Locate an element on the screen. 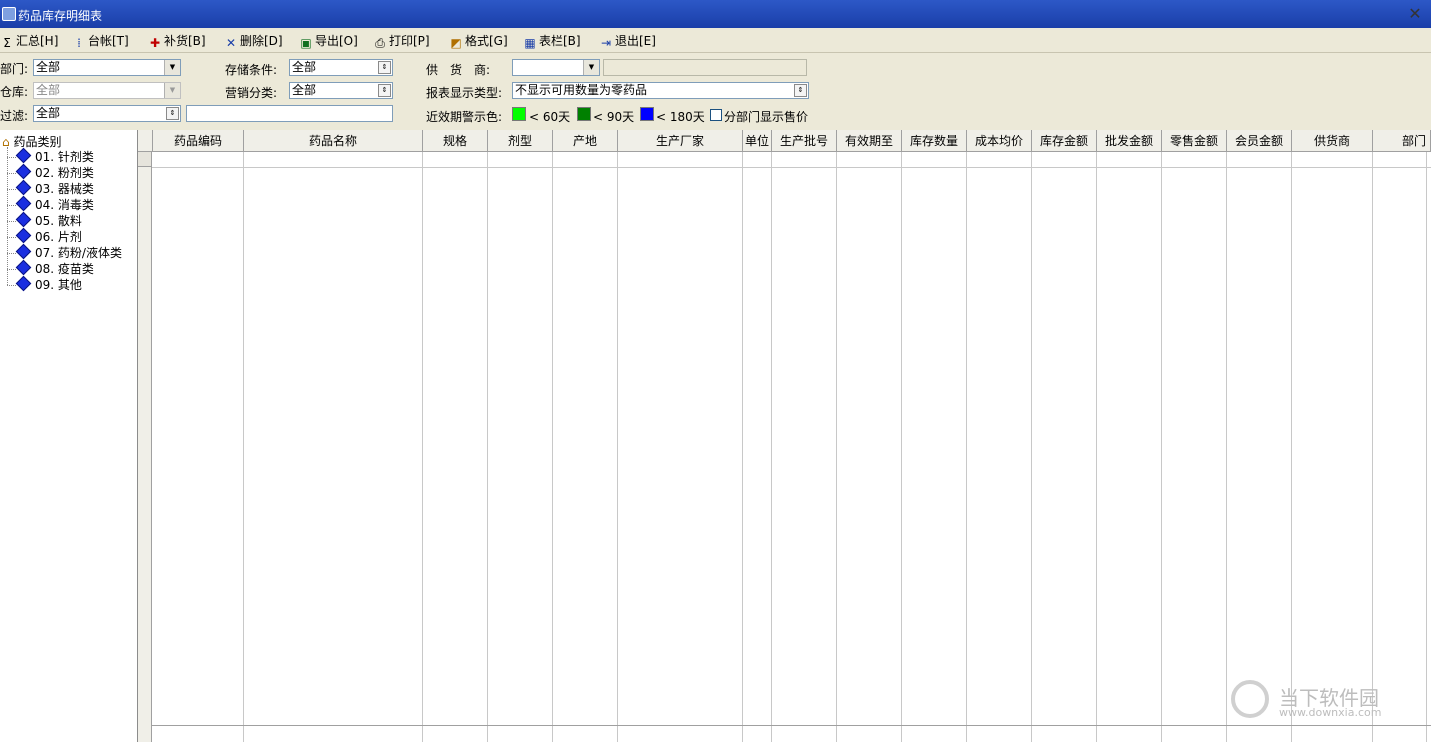 The height and width of the screenshot is (742, 1431). expiry-60-label: < 60天 is located at coordinates (550, 117).